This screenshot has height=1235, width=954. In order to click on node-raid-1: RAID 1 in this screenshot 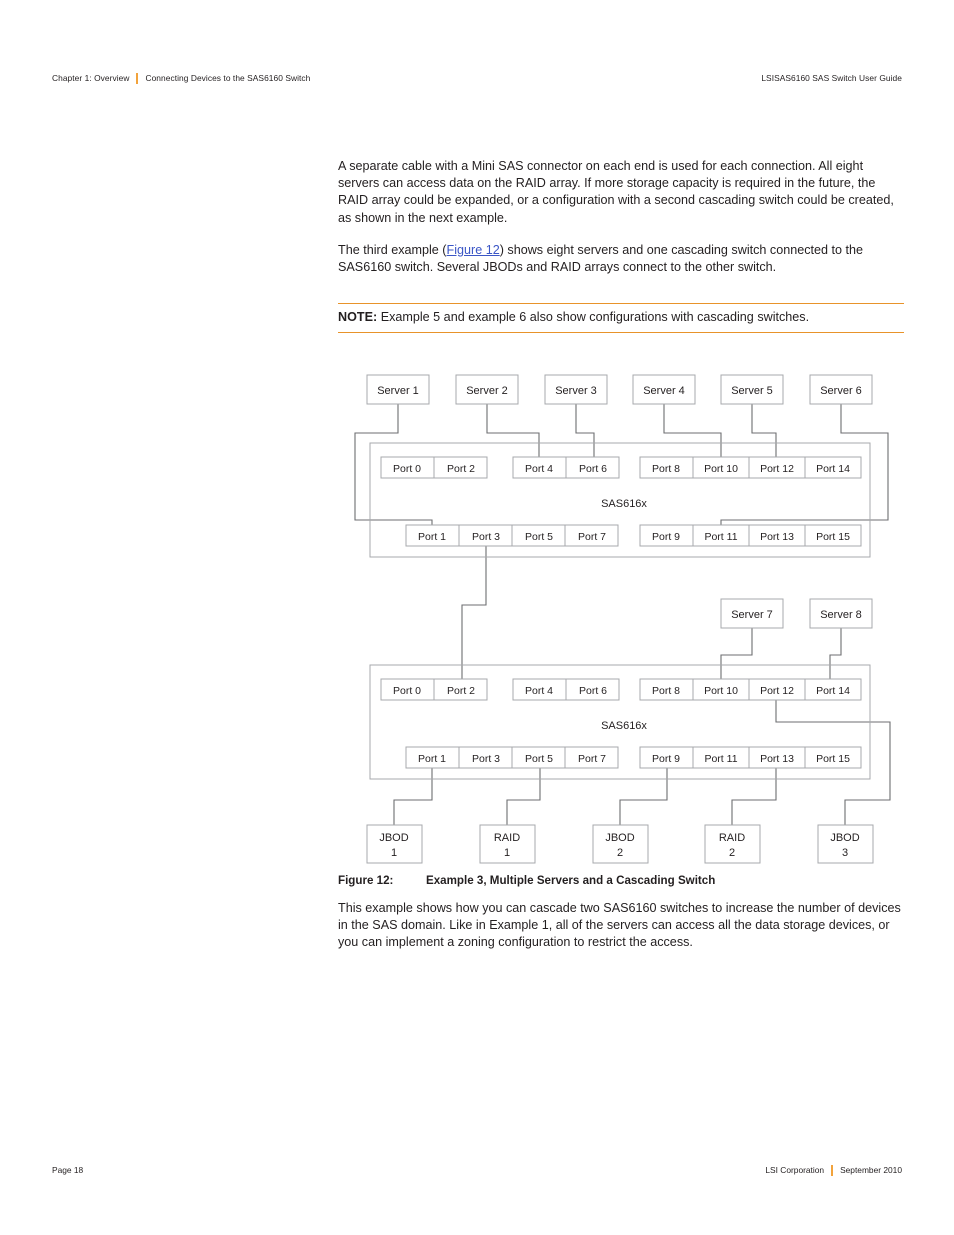, I will do `click(507, 844)`.